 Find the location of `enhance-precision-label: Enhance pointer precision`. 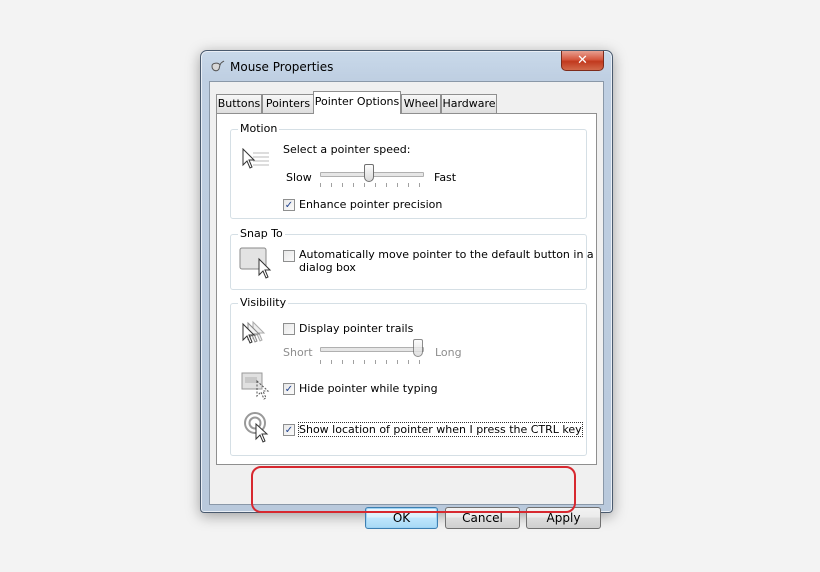

enhance-precision-label: Enhance pointer precision is located at coordinates (370, 204).